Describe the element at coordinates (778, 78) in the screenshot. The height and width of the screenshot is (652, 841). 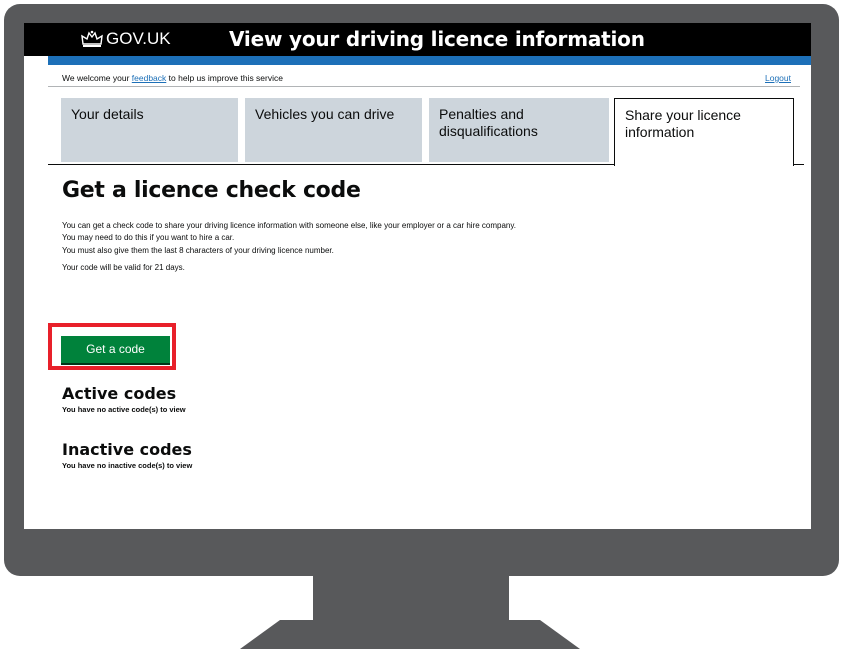
I see `logout-link: Logout` at that location.